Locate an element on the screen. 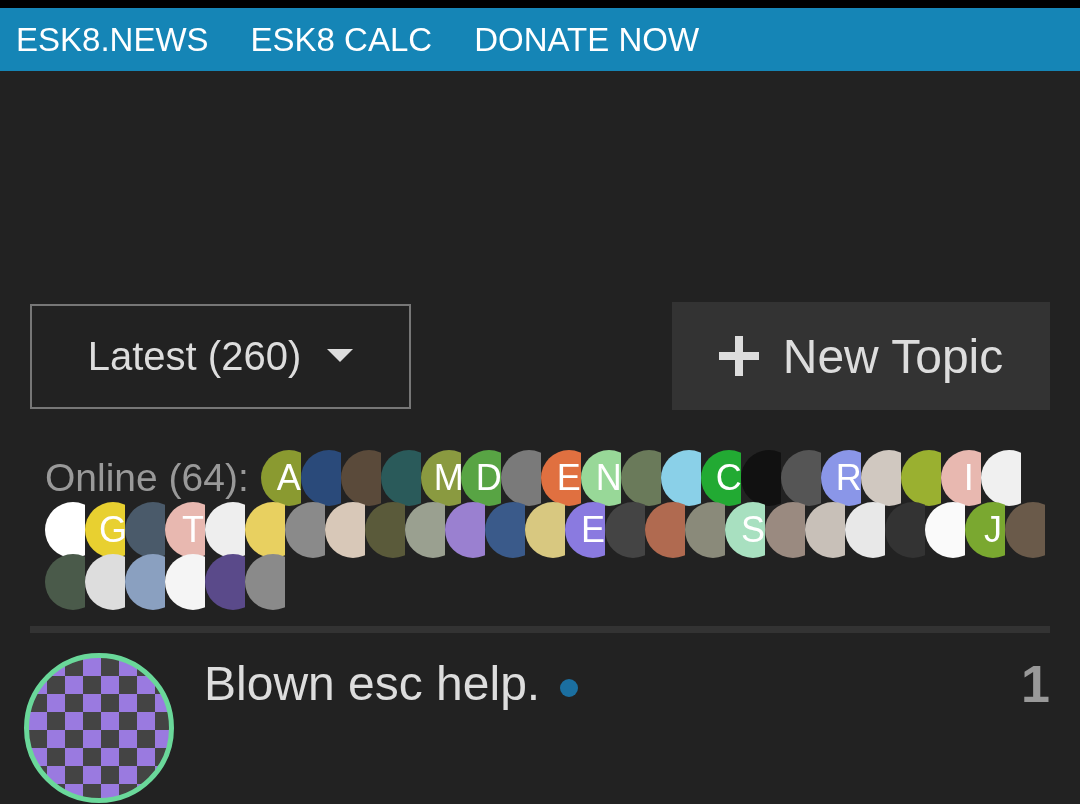 The image size is (1080, 804). filter-dropdown: Latest (260) is located at coordinates (220, 356).